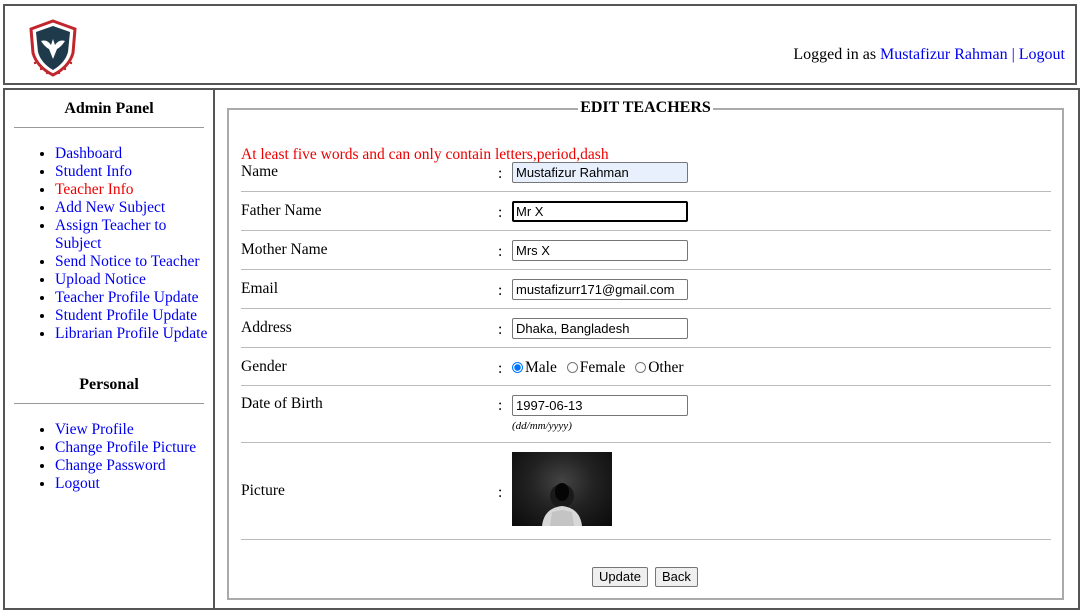  Describe the element at coordinates (126, 315) in the screenshot. I see `sidebar-item-student-profile-update: Student Profile Update` at that location.